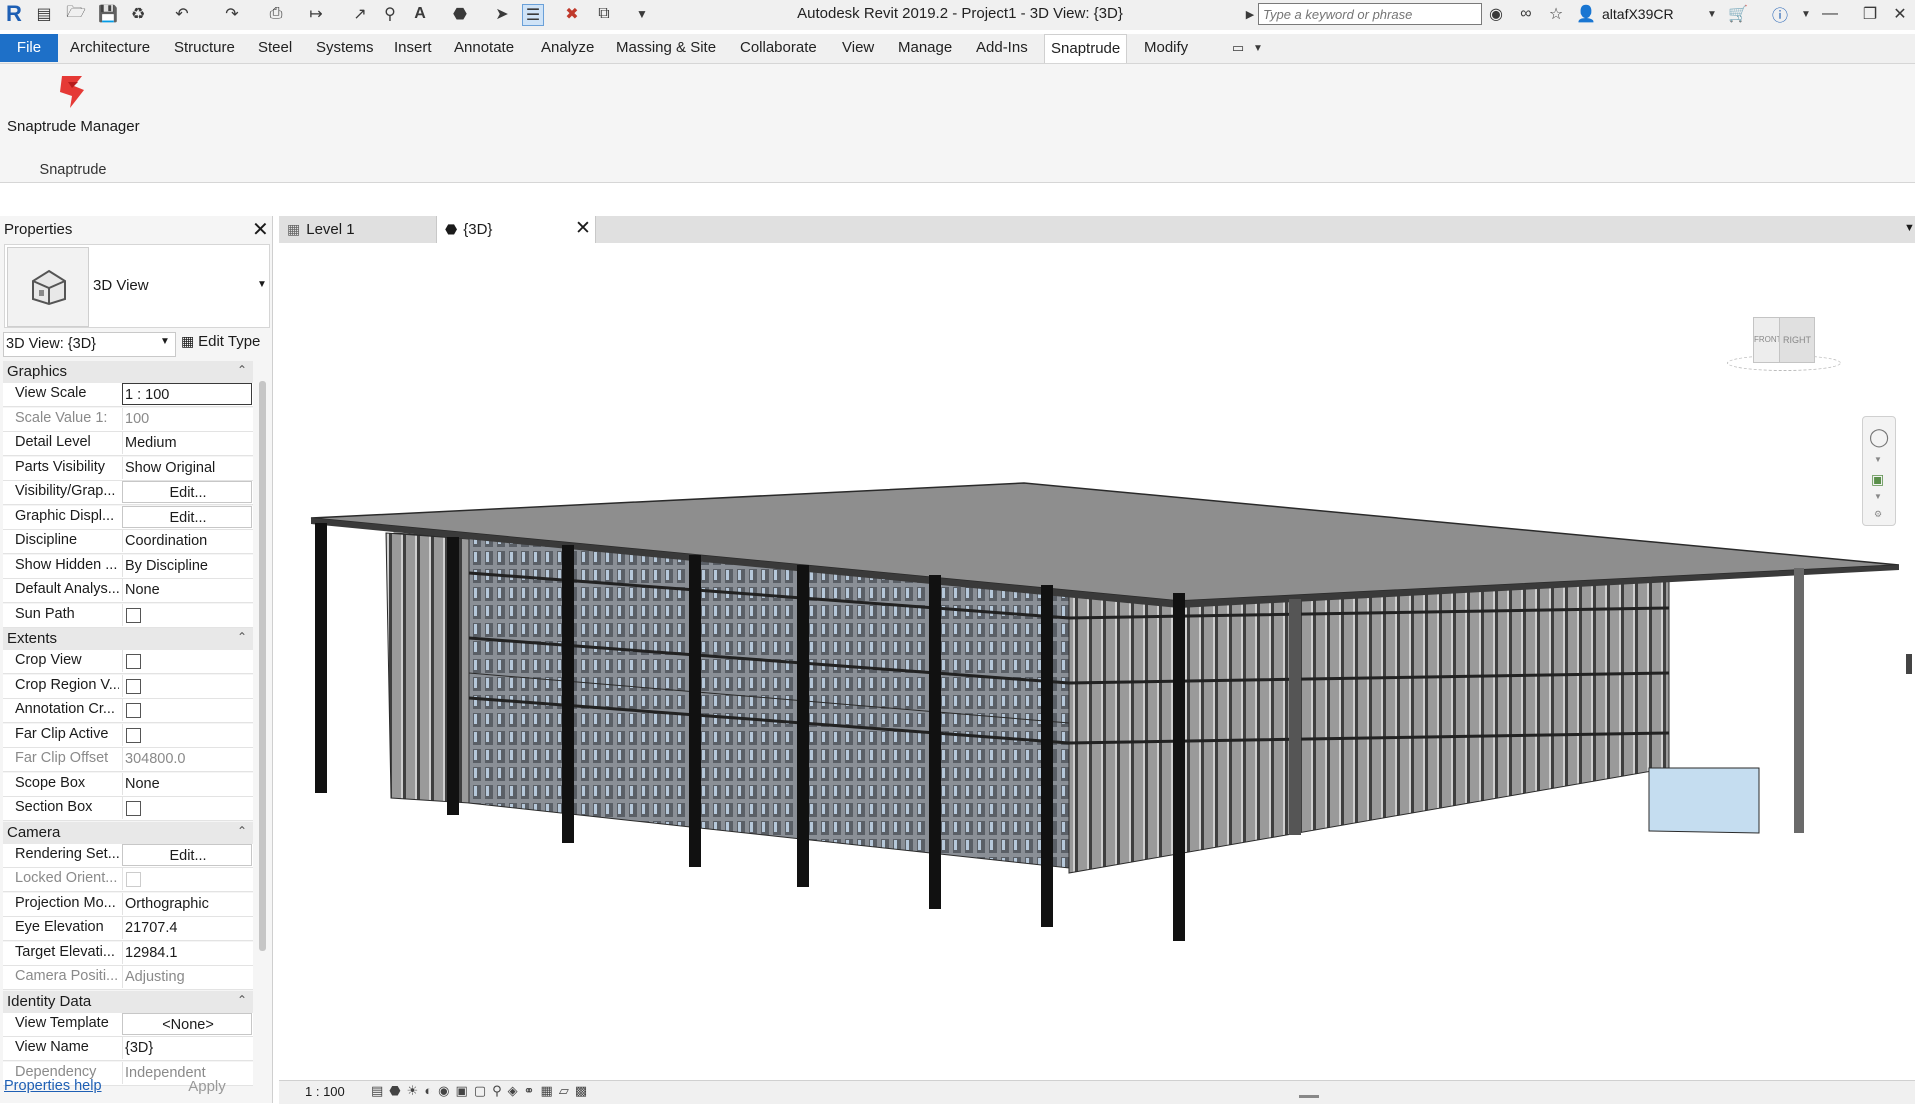 Image resolution: width=1915 pixels, height=1104 pixels. Describe the element at coordinates (262, 666) in the screenshot. I see `properties-scrollbar` at that location.